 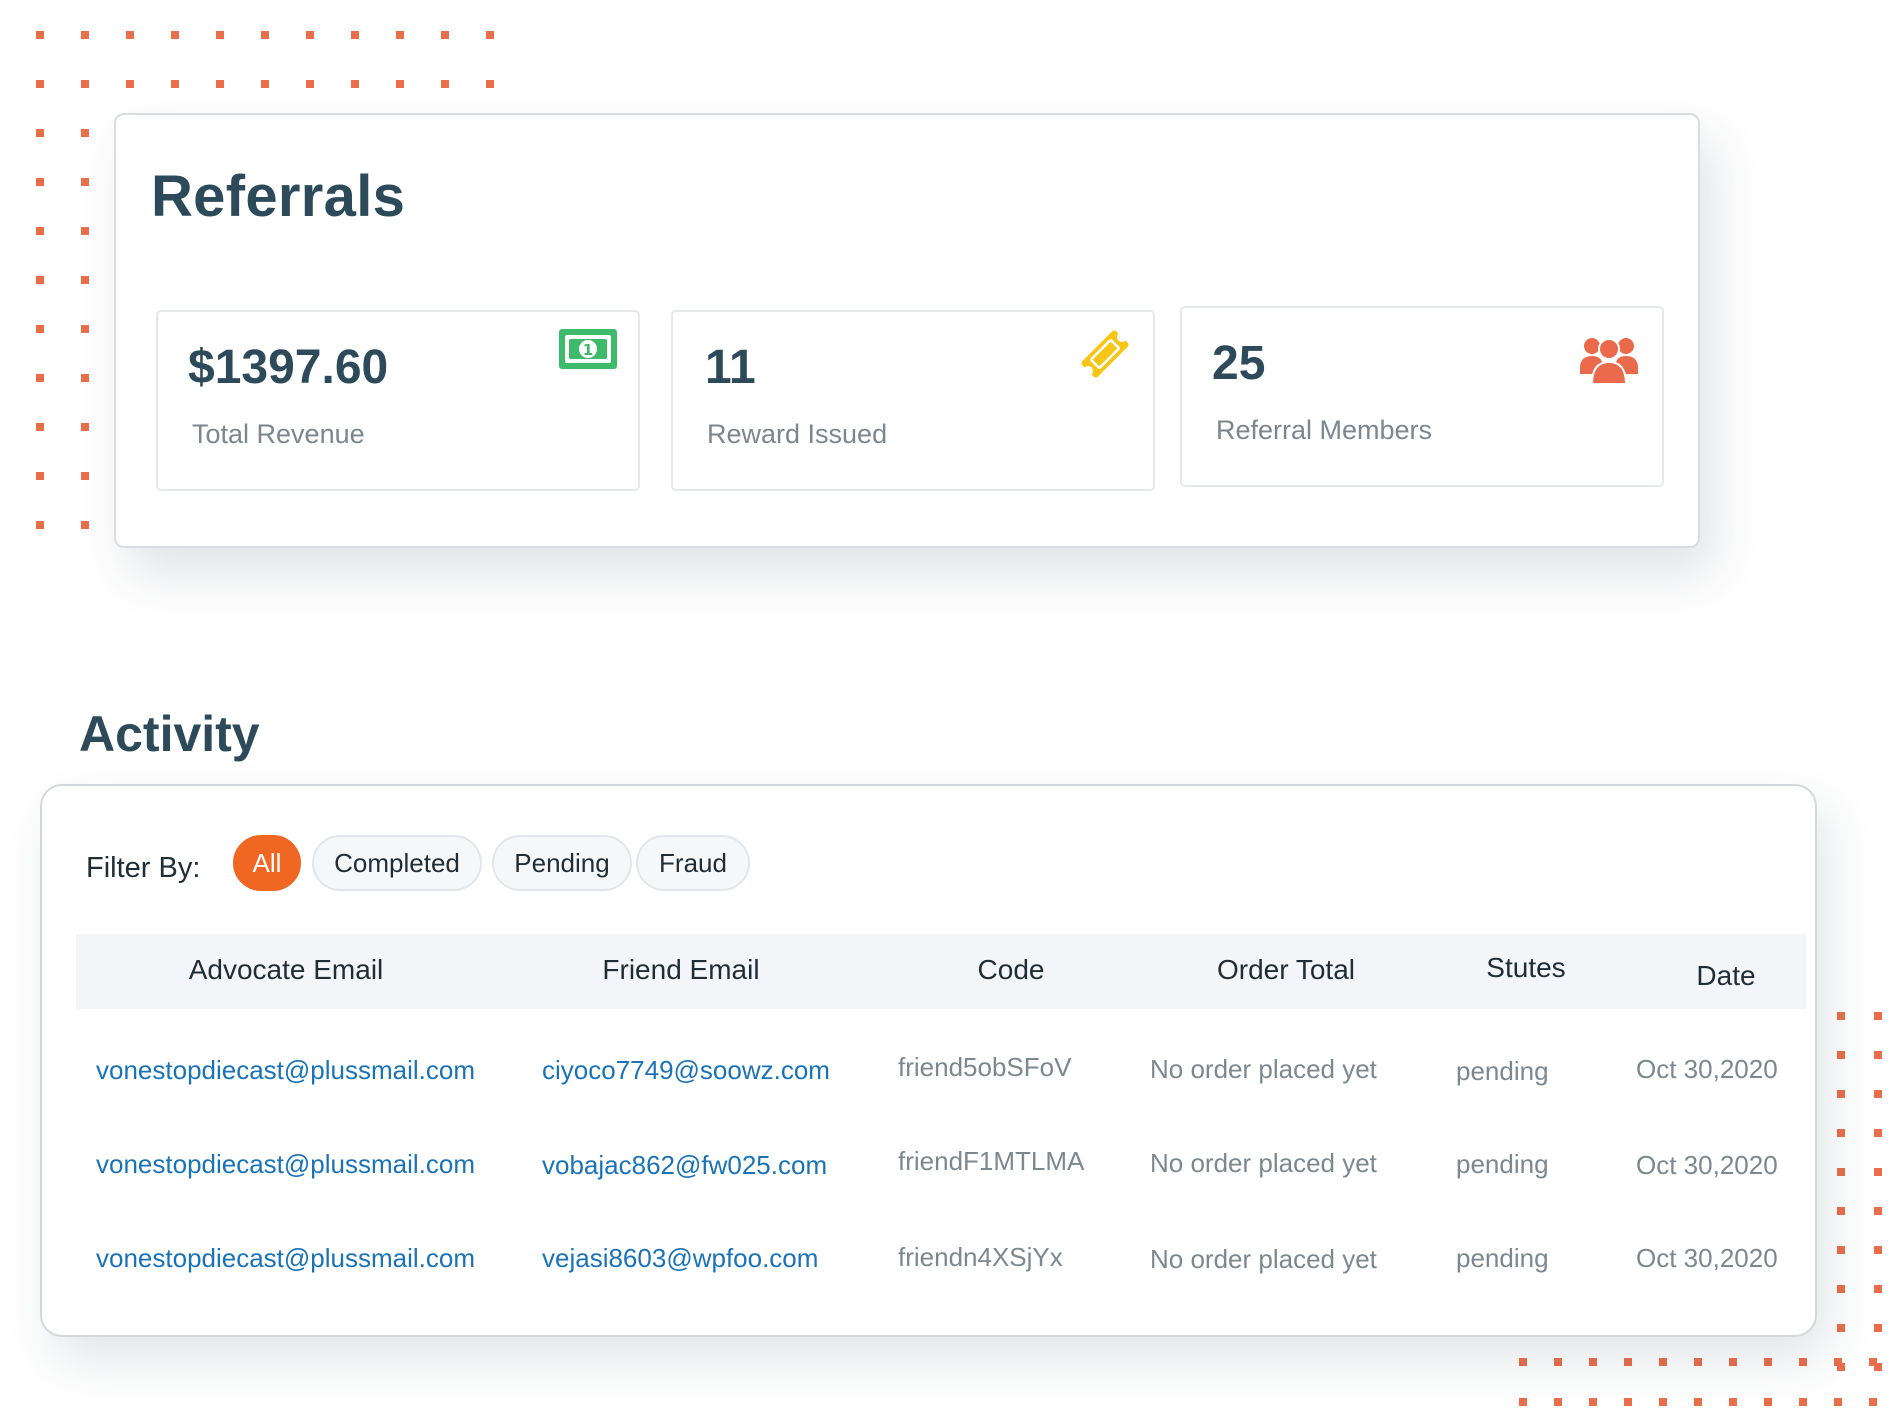 What do you see at coordinates (991, 1161) in the screenshot?
I see `referral-code: friendF1MTLMA` at bounding box center [991, 1161].